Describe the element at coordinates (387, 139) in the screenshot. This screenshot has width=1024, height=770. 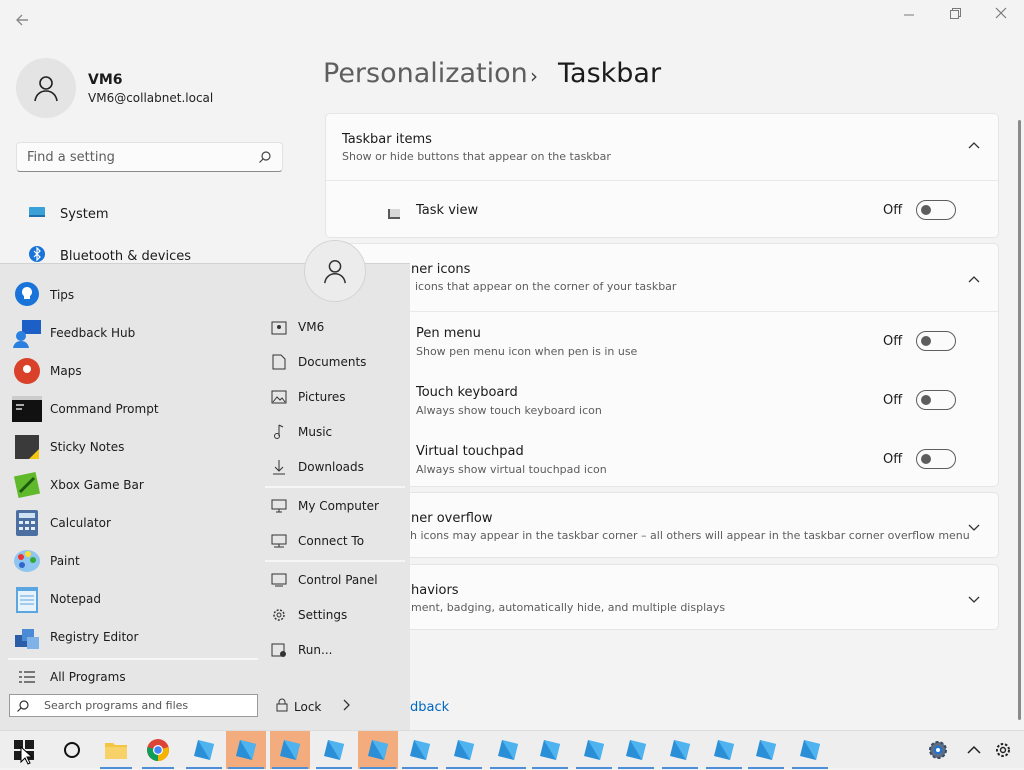
I see `taskbar-items-title: Taskbar items` at that location.